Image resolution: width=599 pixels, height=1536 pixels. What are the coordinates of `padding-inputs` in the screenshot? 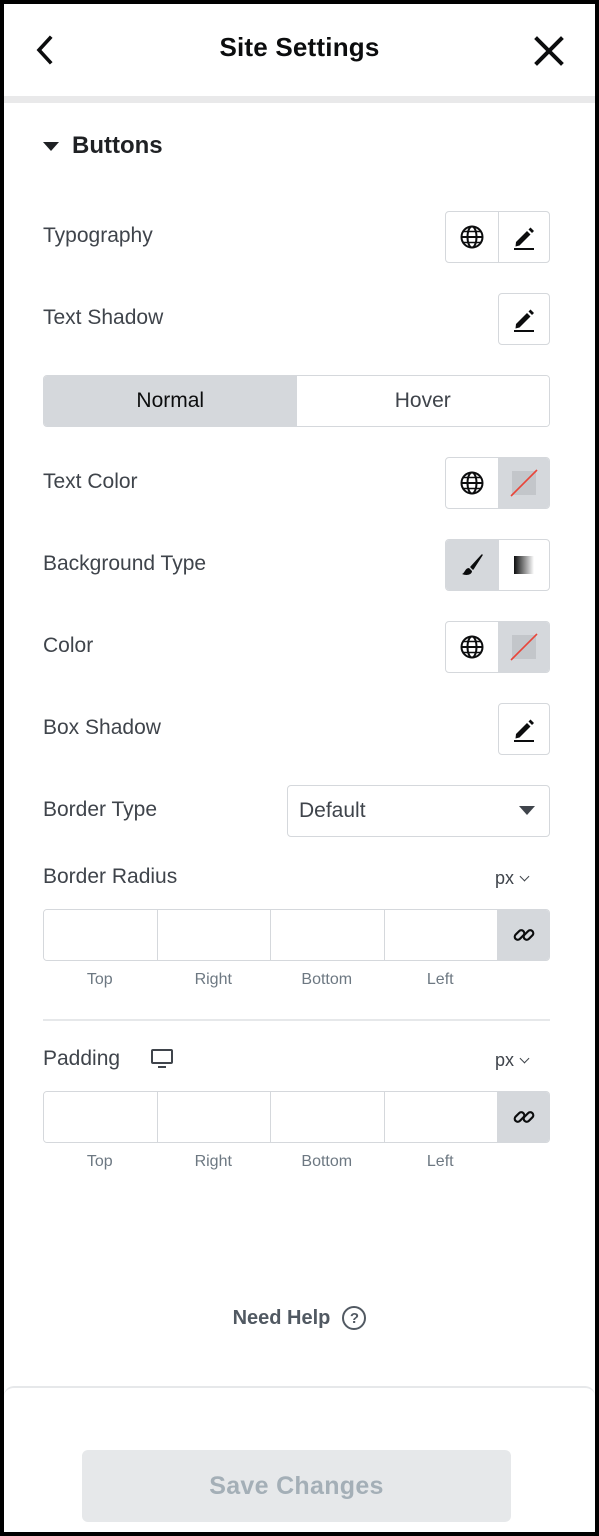 It's located at (296, 1117).